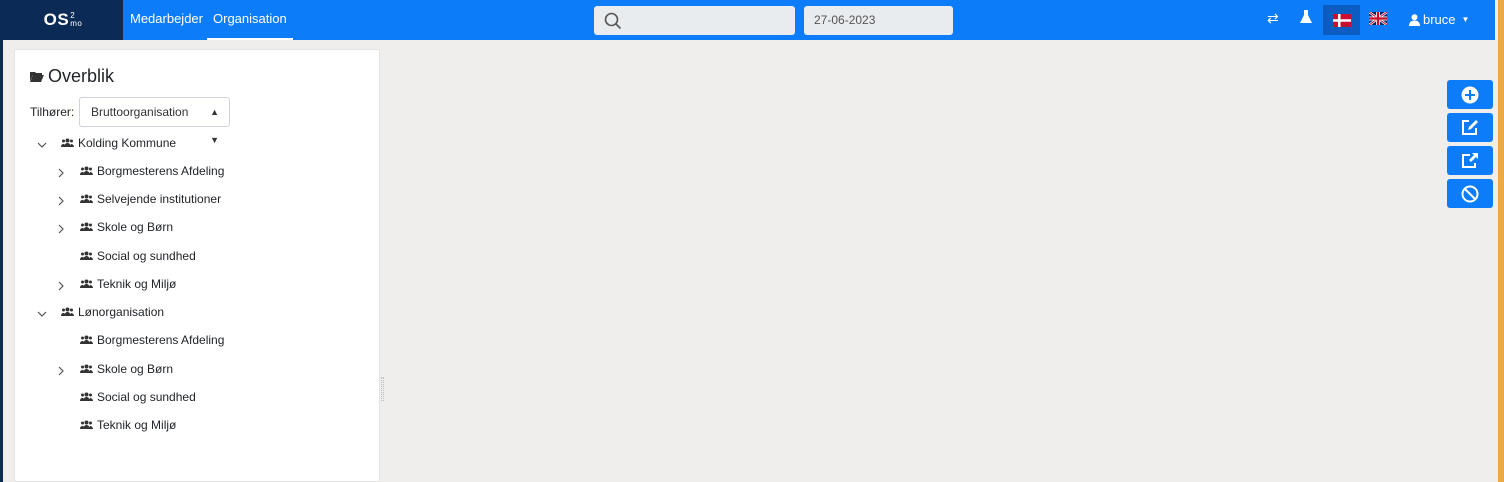  Describe the element at coordinates (878, 20) in the screenshot. I see `date-picker: 27-06-2023` at that location.